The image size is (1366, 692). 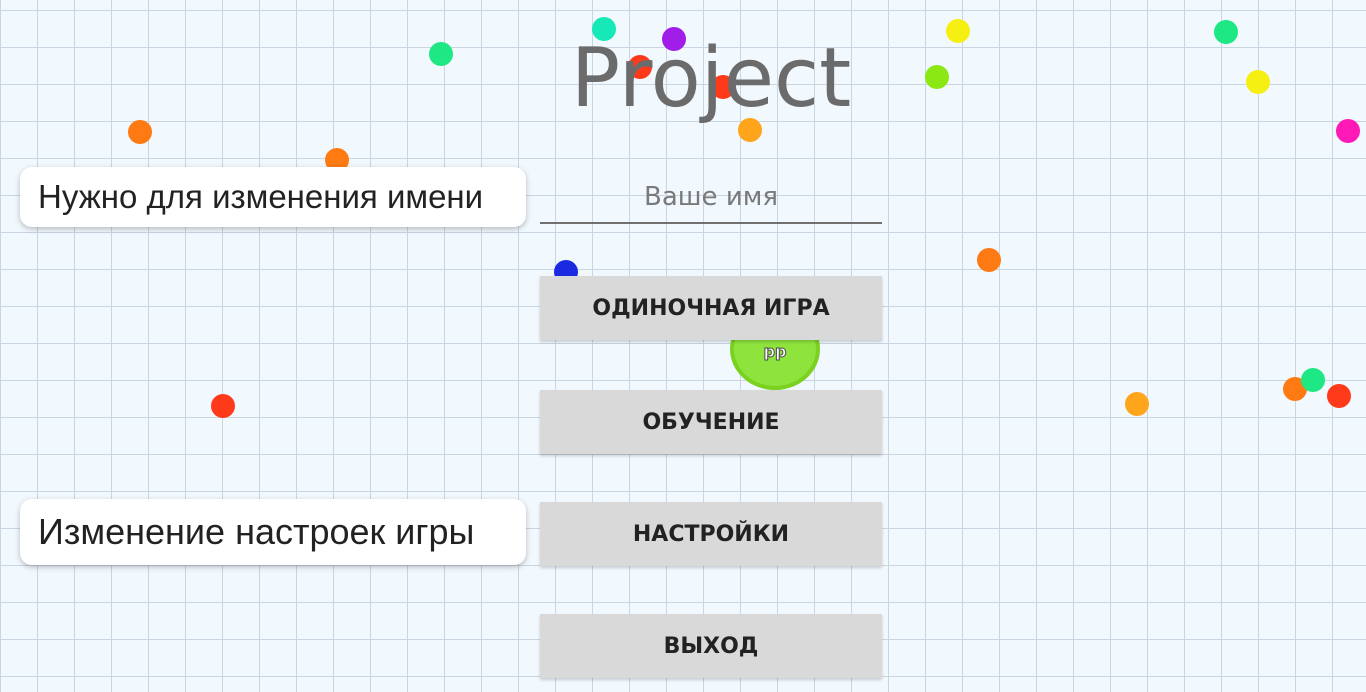 What do you see at coordinates (711, 308) in the screenshot?
I see `single-player-button: ОДИНОЧНАЯ ИГРА` at bounding box center [711, 308].